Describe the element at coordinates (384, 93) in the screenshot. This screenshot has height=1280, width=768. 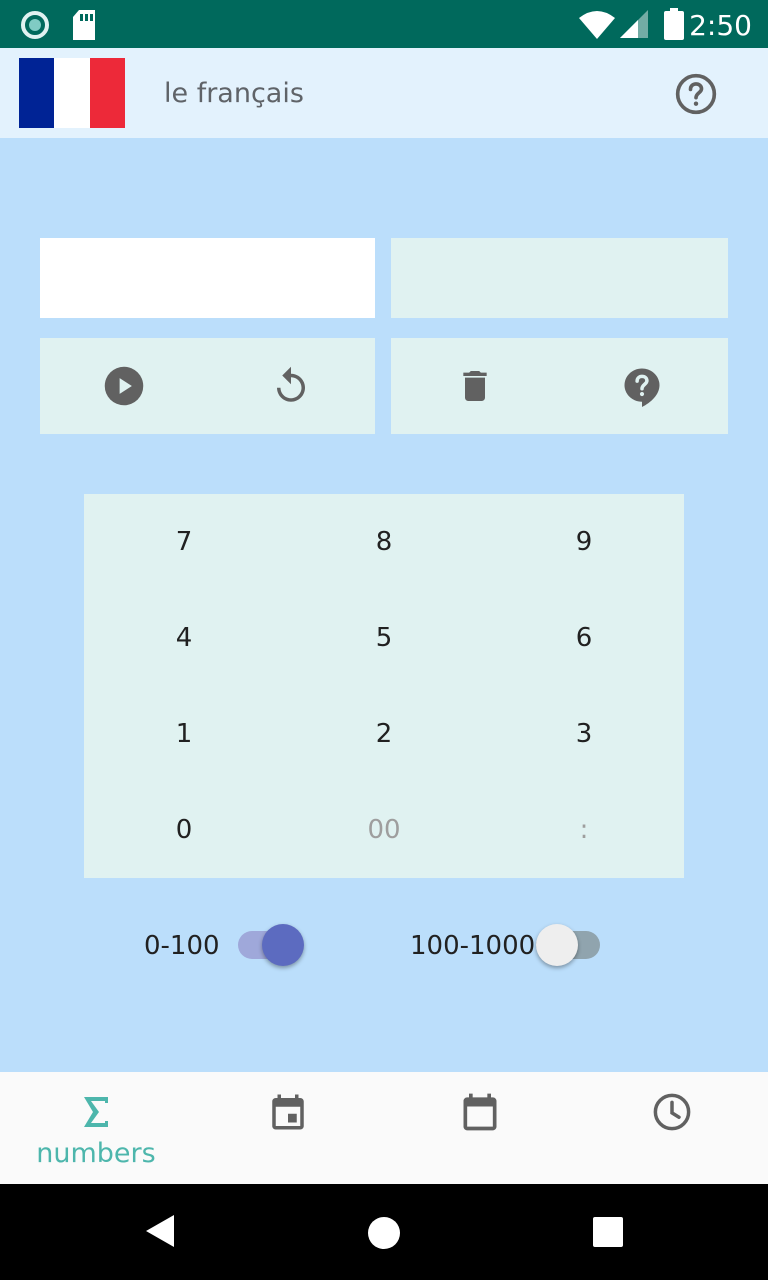
I see `app-bar: le français` at that location.